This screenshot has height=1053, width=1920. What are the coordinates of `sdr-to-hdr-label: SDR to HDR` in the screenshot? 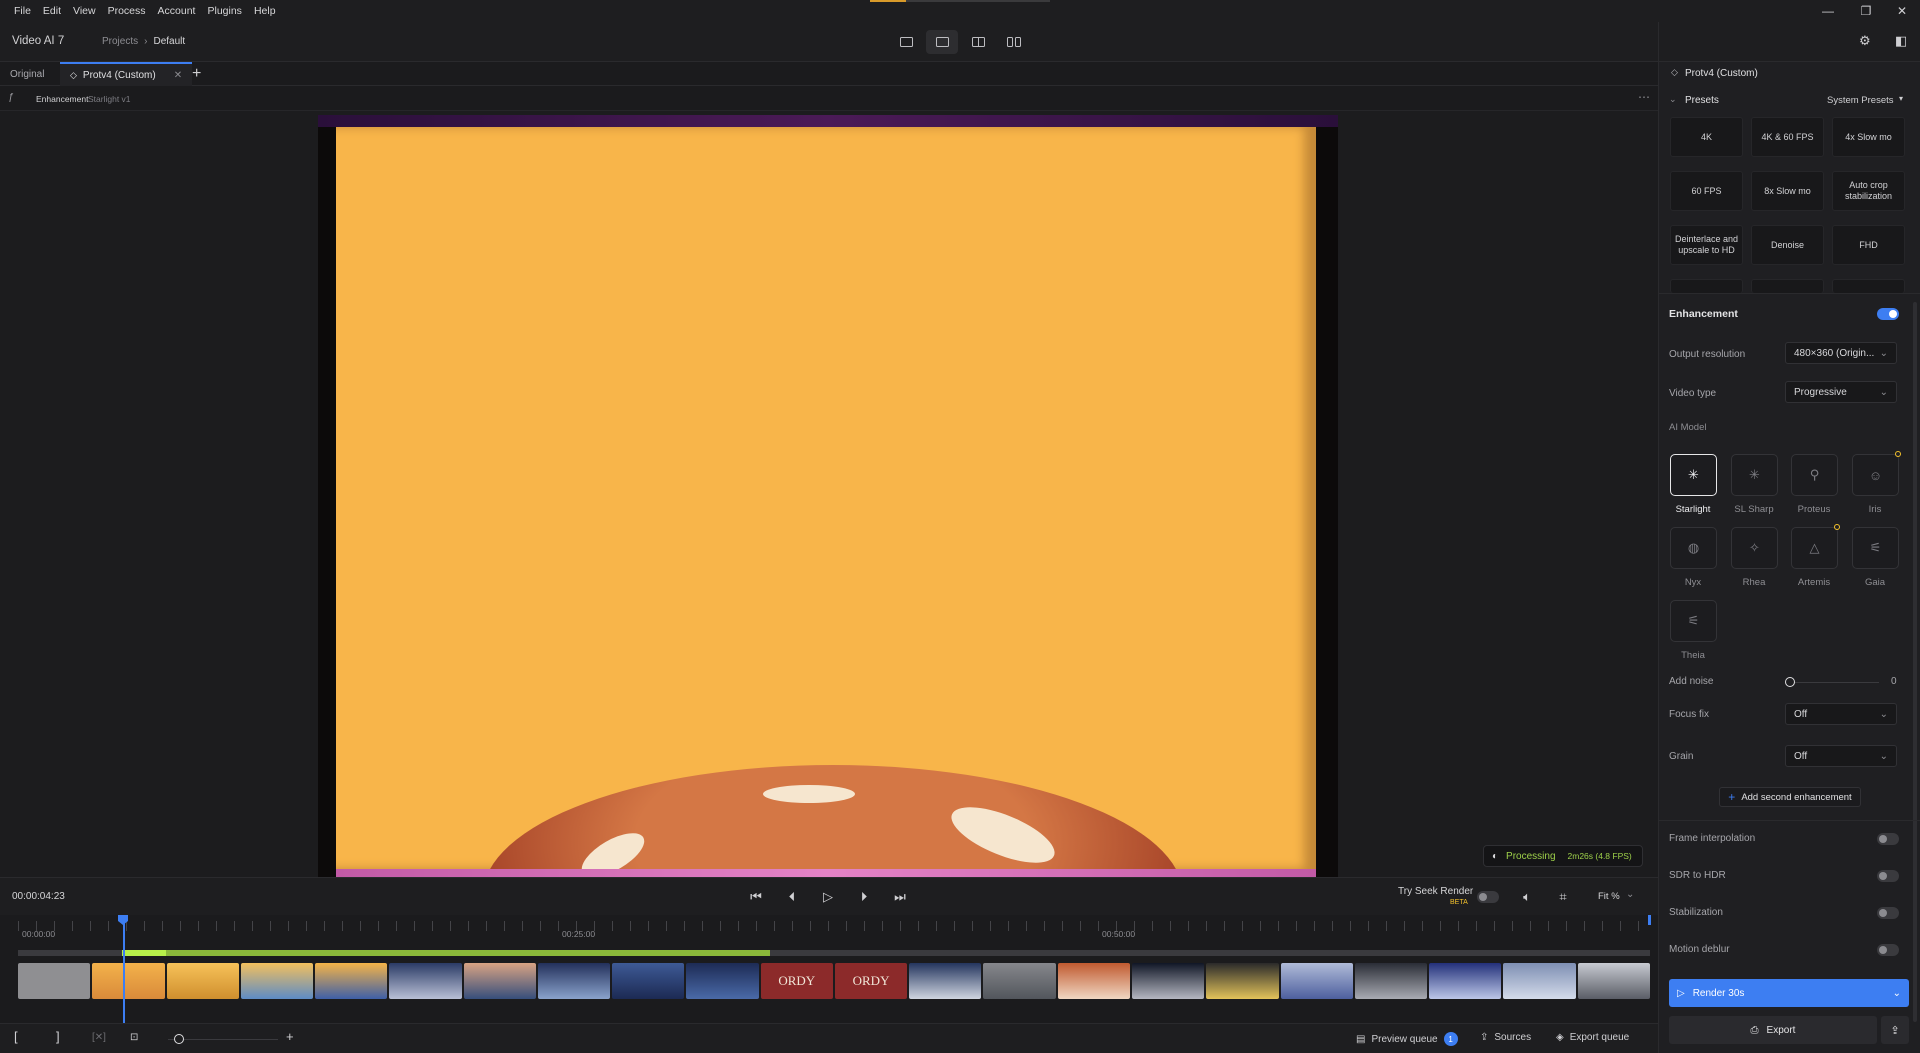 It's located at (1697, 875).